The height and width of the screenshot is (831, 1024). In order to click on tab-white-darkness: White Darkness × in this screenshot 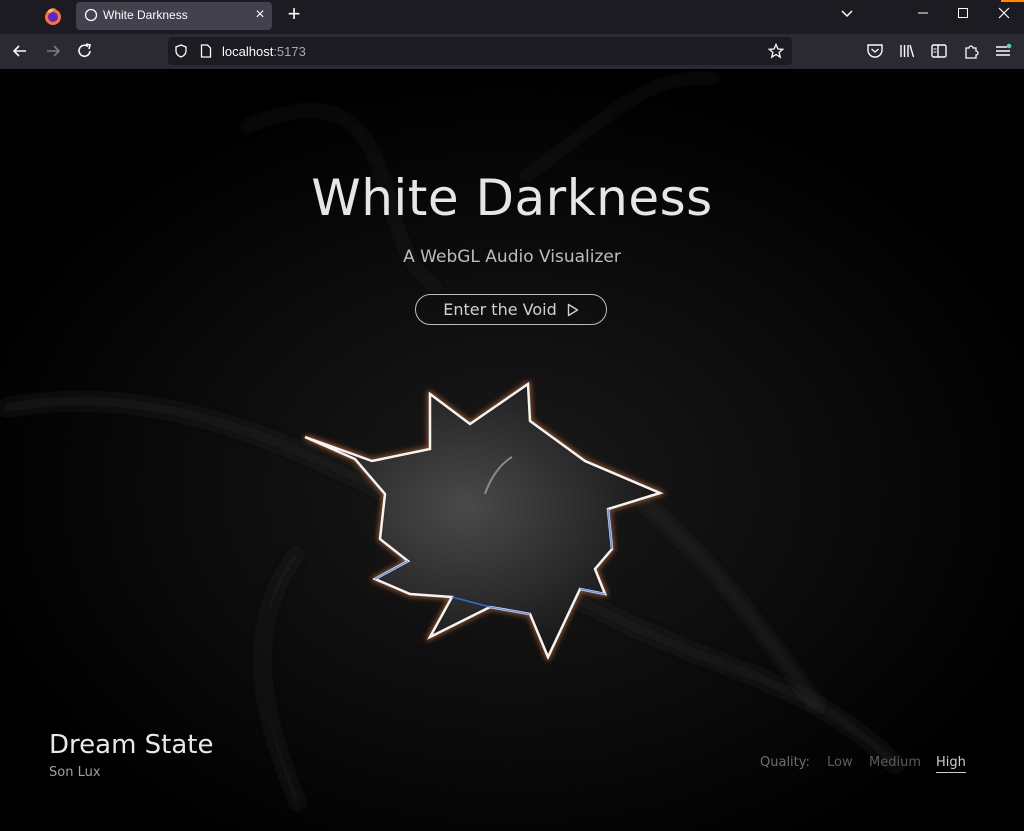, I will do `click(174, 16)`.